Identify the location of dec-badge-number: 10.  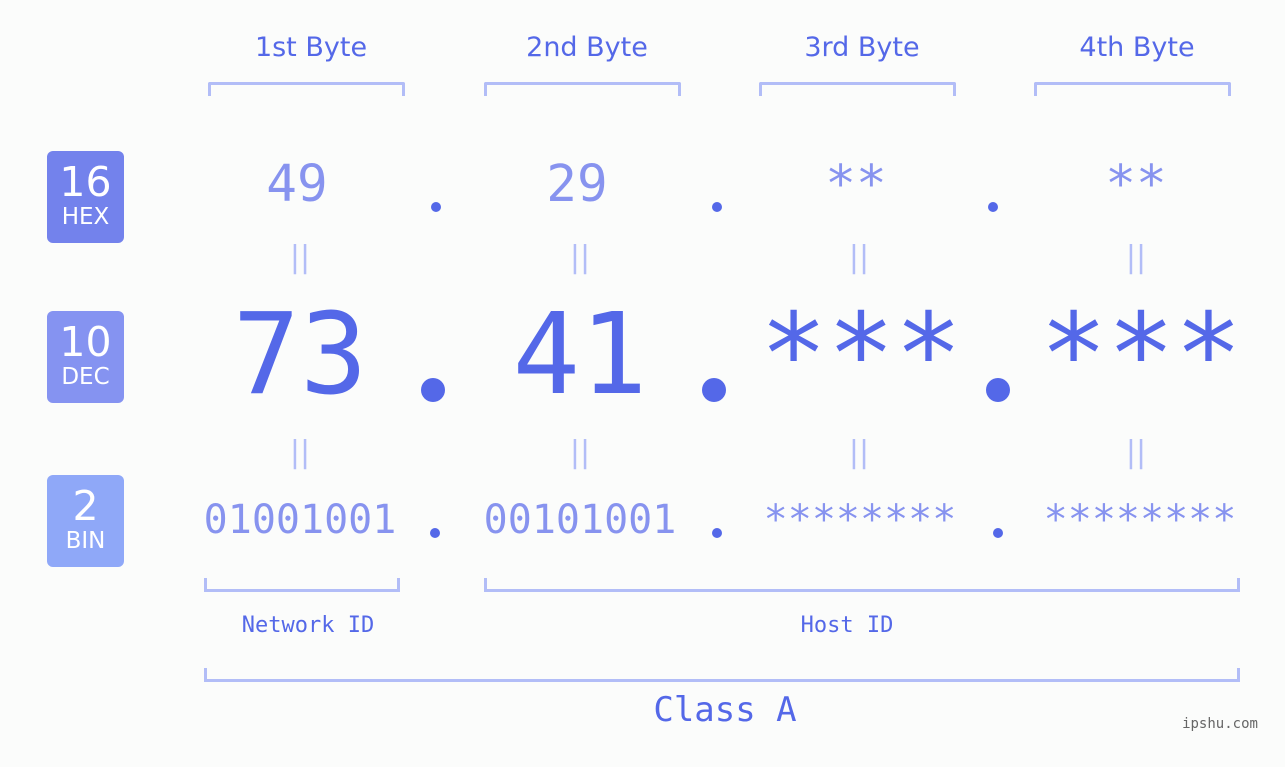
(85, 342).